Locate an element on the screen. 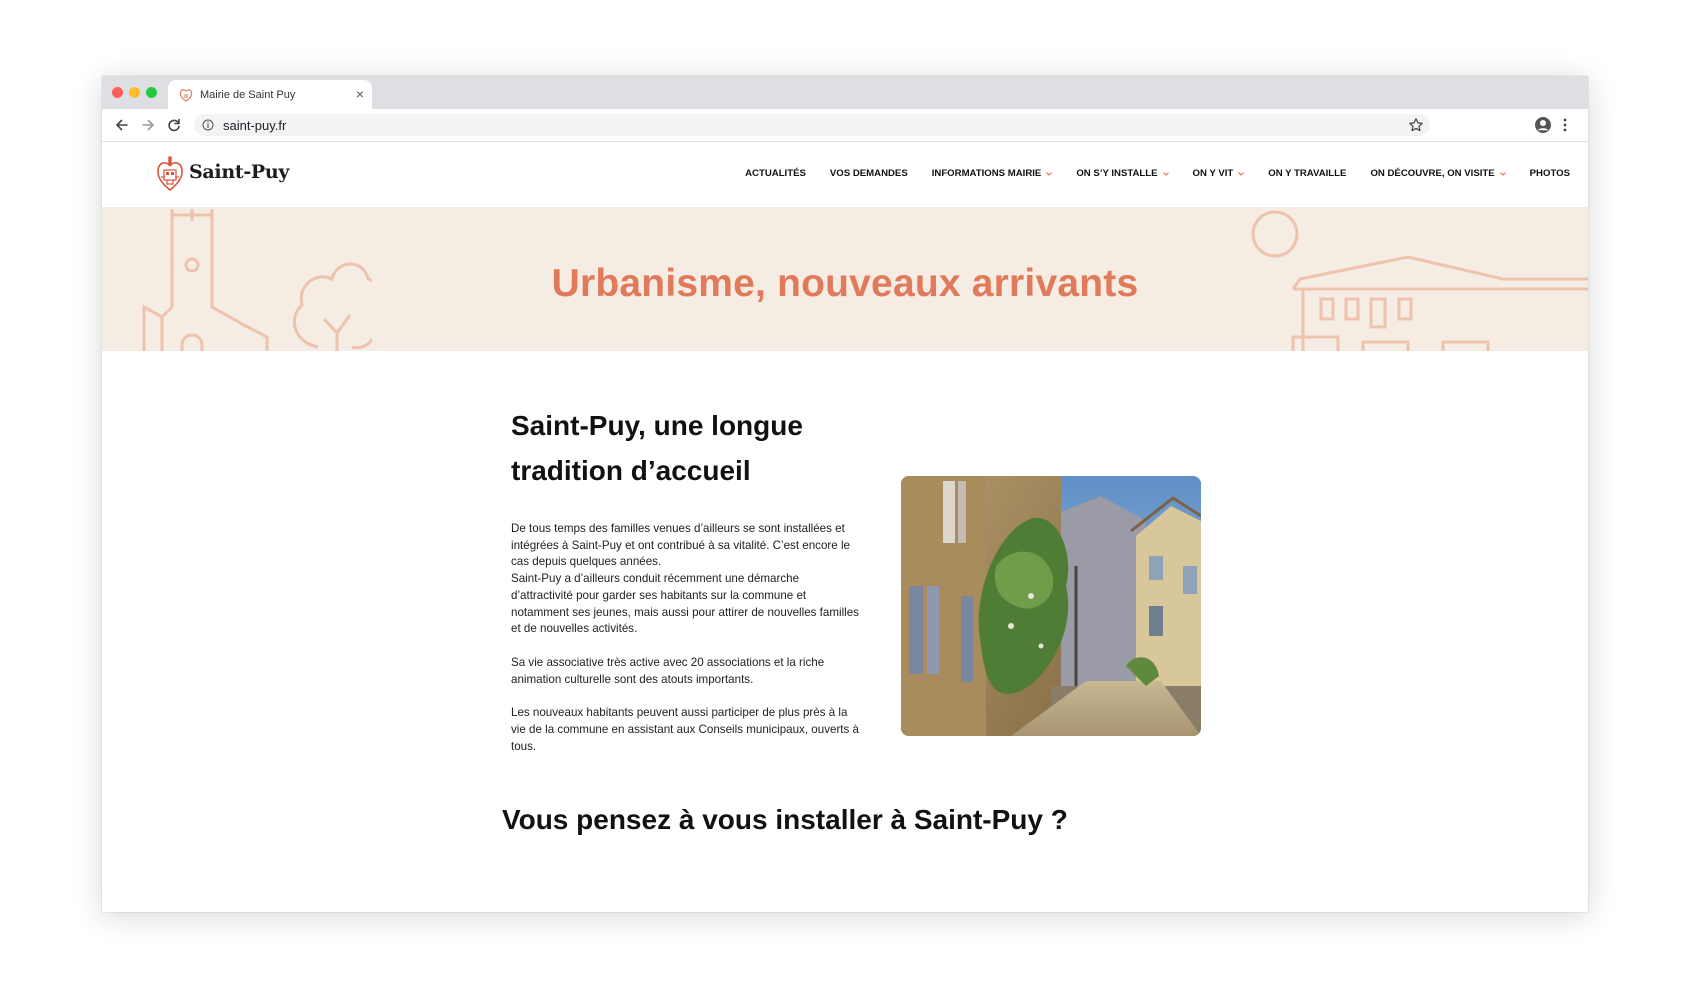 This screenshot has width=1686, height=988. nav-item-on-s-y-installe: ON S’Y INSTALLE is located at coordinates (1122, 173).